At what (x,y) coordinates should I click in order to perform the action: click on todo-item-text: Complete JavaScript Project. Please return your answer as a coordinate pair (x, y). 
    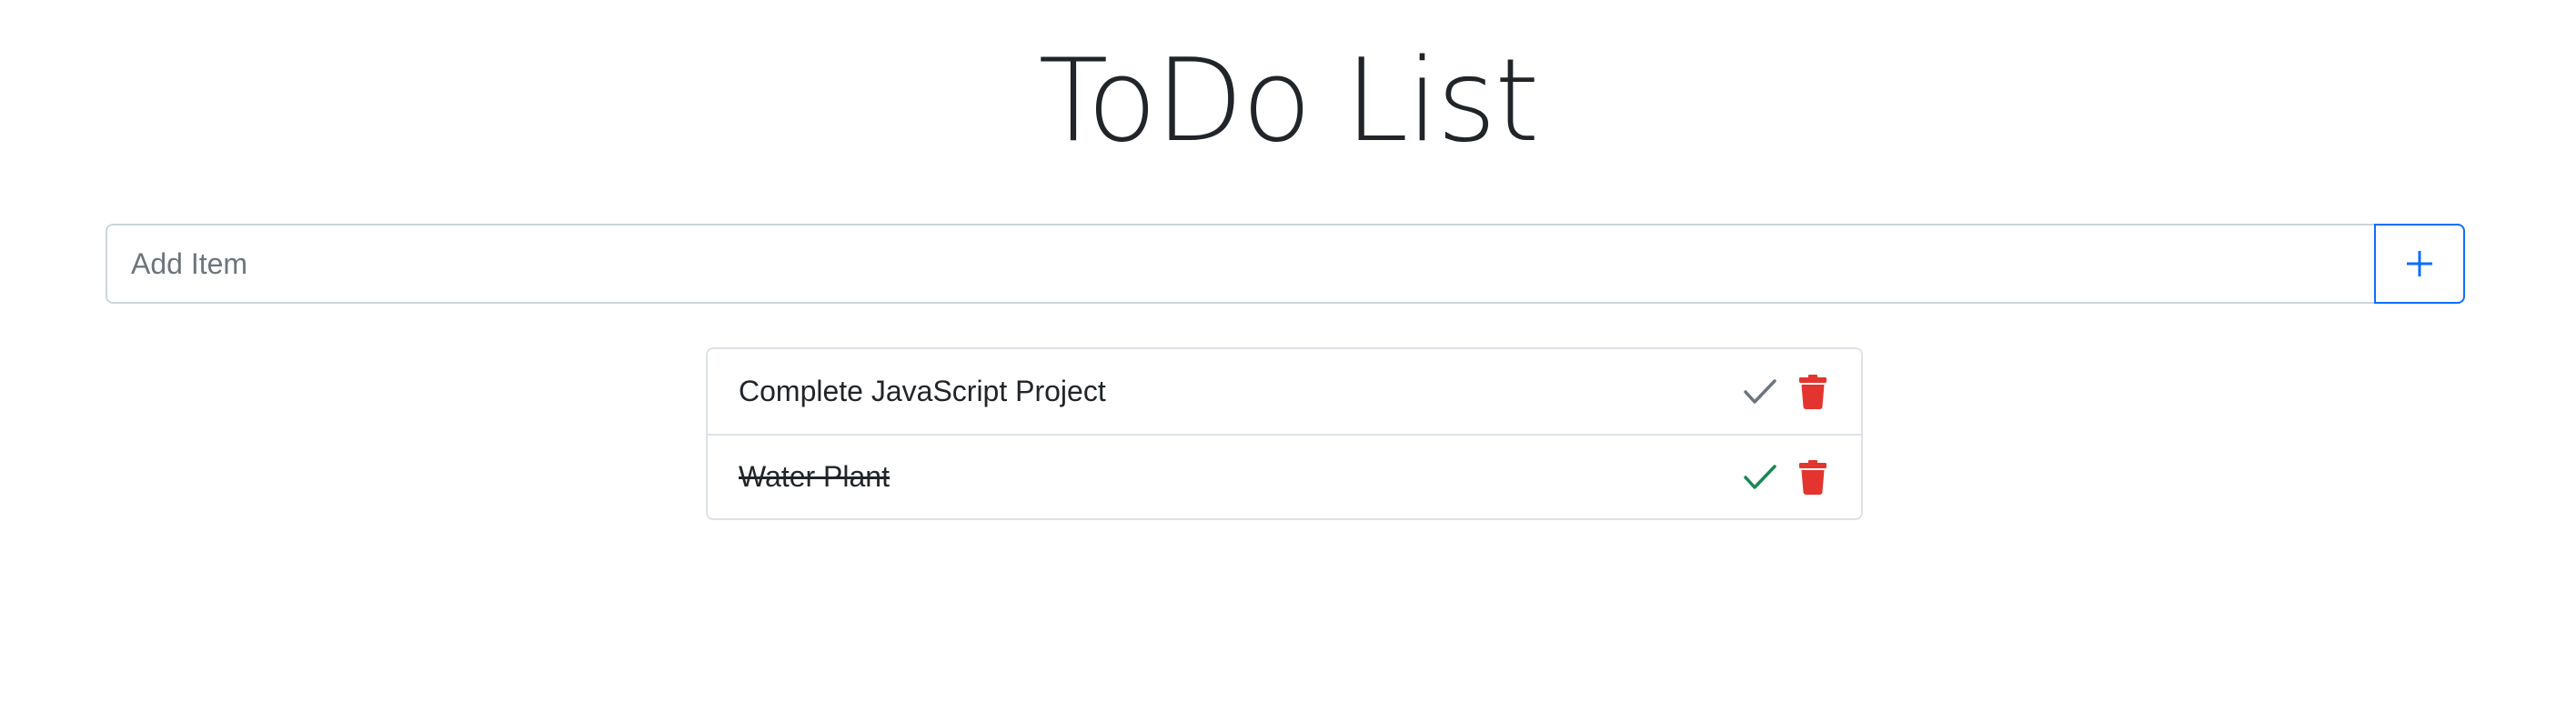
    Looking at the image, I should click on (922, 391).